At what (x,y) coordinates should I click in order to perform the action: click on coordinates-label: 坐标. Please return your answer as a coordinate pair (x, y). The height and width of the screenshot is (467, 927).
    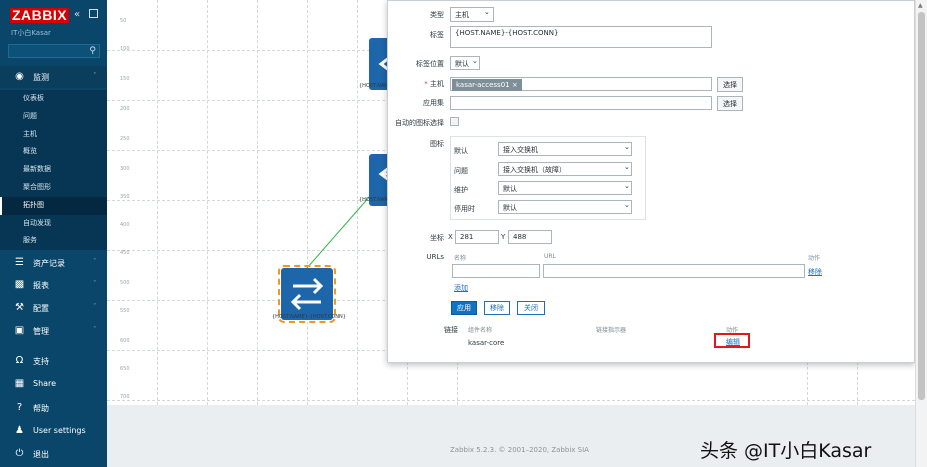
    Looking at the image, I should click on (437, 238).